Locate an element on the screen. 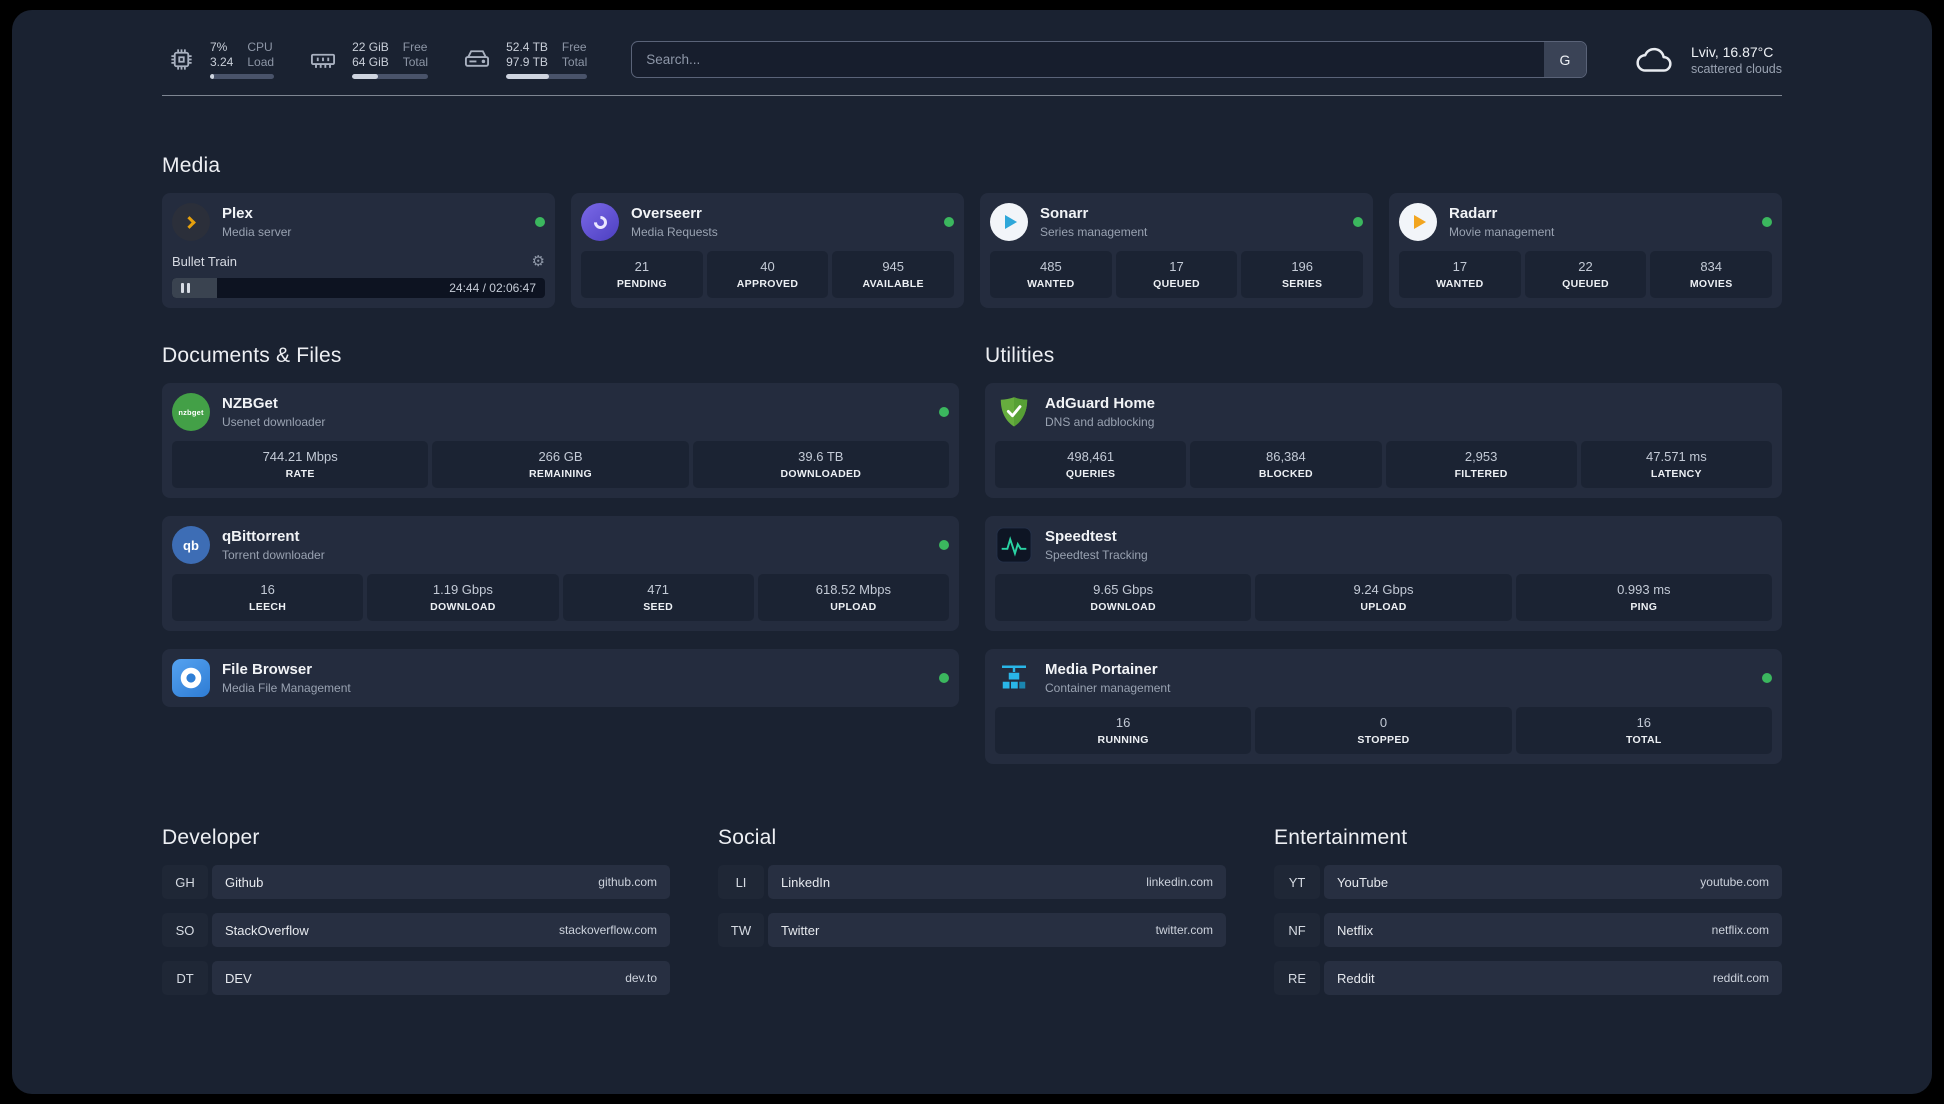 The height and width of the screenshot is (1104, 1944). filebrowser-icon is located at coordinates (191, 678).